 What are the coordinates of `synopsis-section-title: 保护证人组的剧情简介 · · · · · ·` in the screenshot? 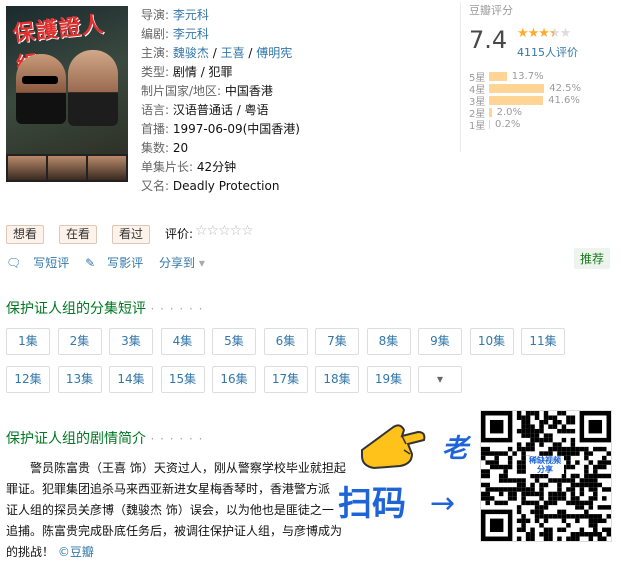 It's located at (104, 438).